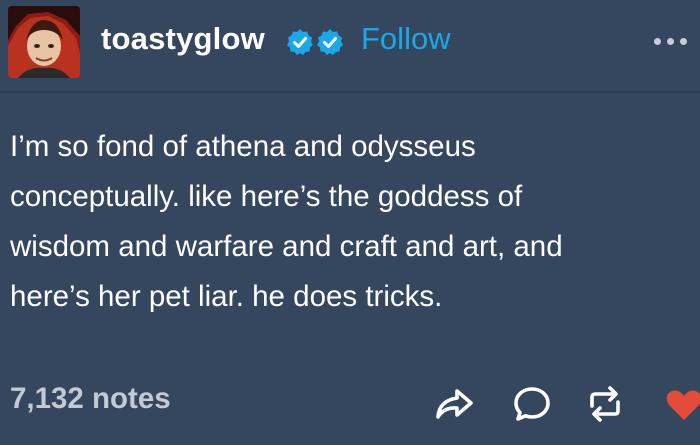  What do you see at coordinates (605, 404) in the screenshot?
I see `reblog-icon` at bounding box center [605, 404].